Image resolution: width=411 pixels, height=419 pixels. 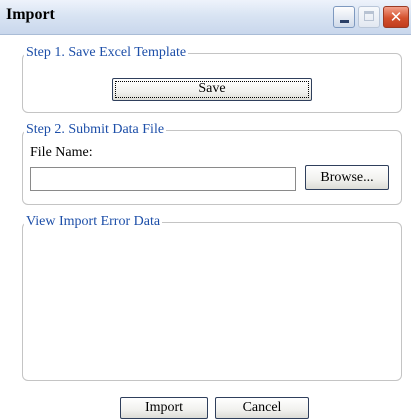 What do you see at coordinates (344, 17) in the screenshot?
I see `minimize-button` at bounding box center [344, 17].